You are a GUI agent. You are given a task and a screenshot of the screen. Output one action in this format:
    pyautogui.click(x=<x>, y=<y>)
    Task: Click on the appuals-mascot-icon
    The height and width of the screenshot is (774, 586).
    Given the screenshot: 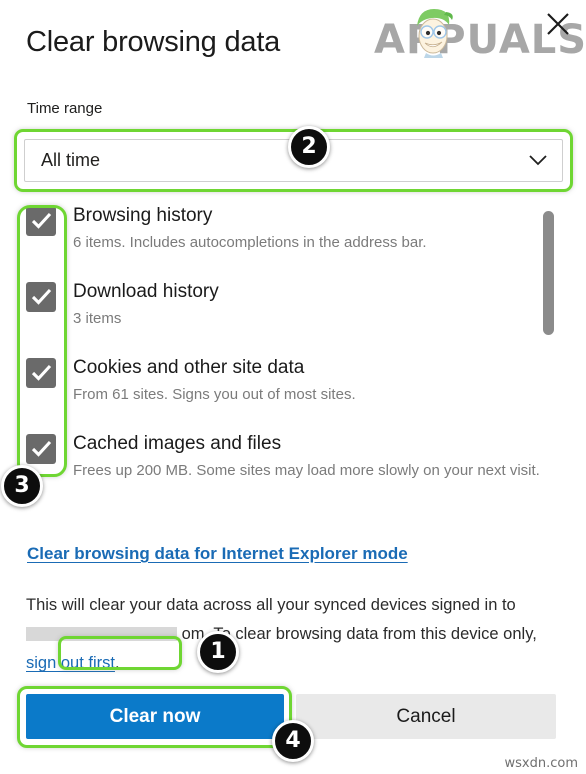 What is the action you would take?
    pyautogui.click(x=435, y=33)
    